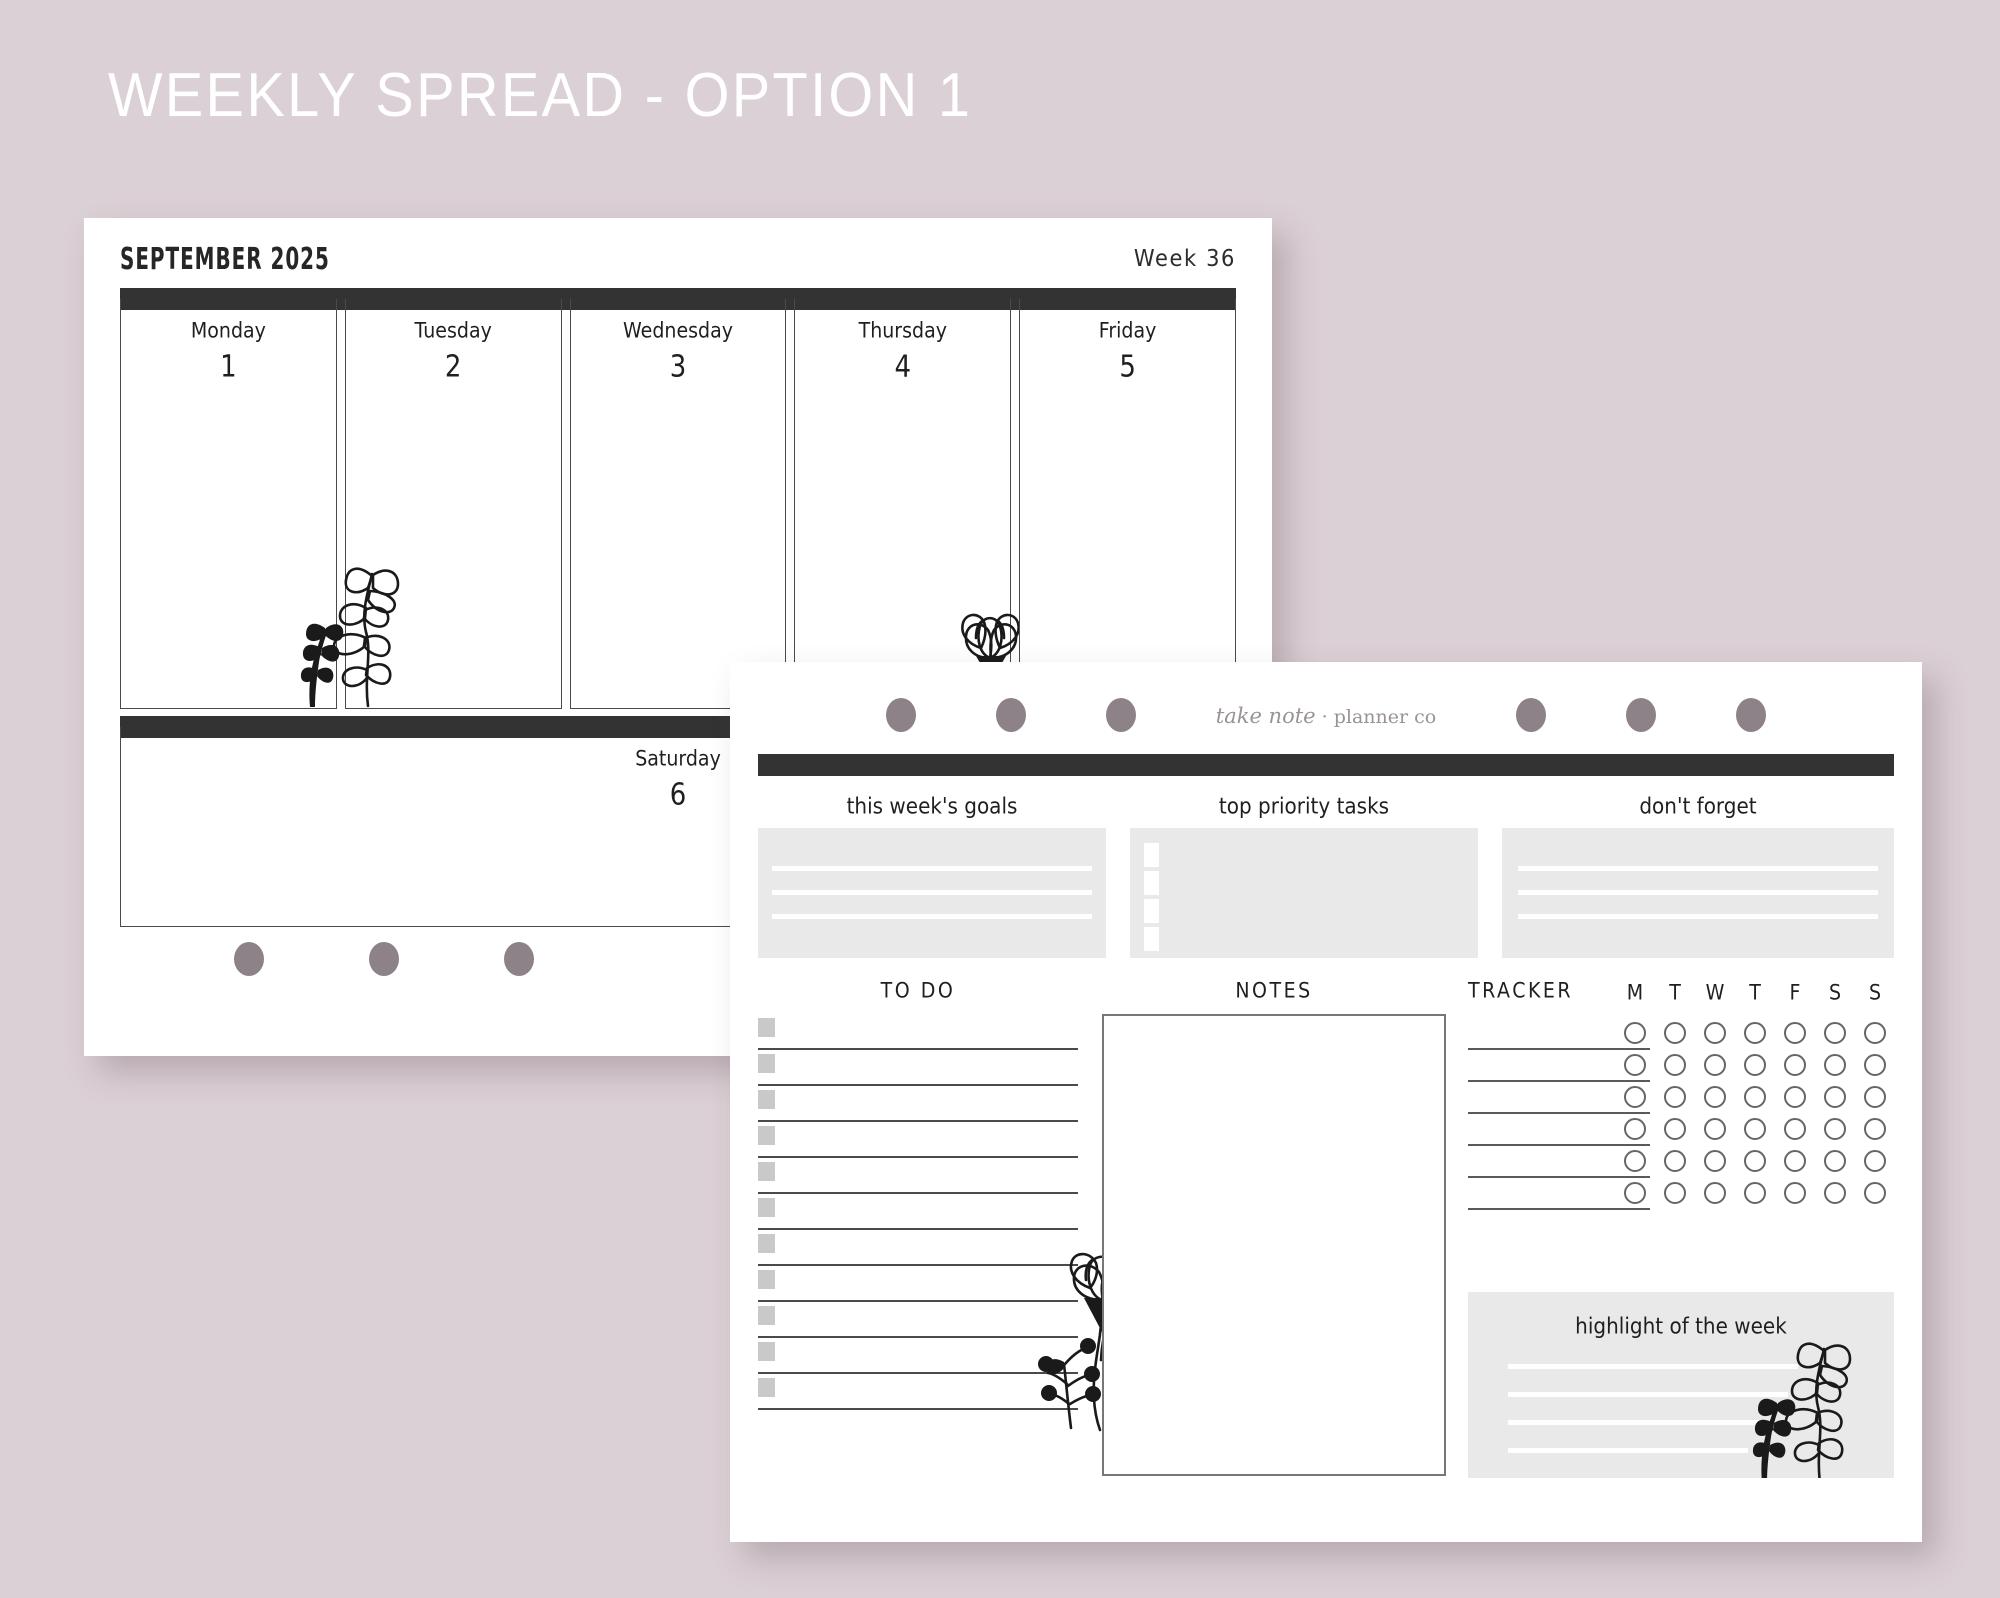  Describe the element at coordinates (916, 512) in the screenshot. I see `day-box-thursday: Thursday 4` at that location.